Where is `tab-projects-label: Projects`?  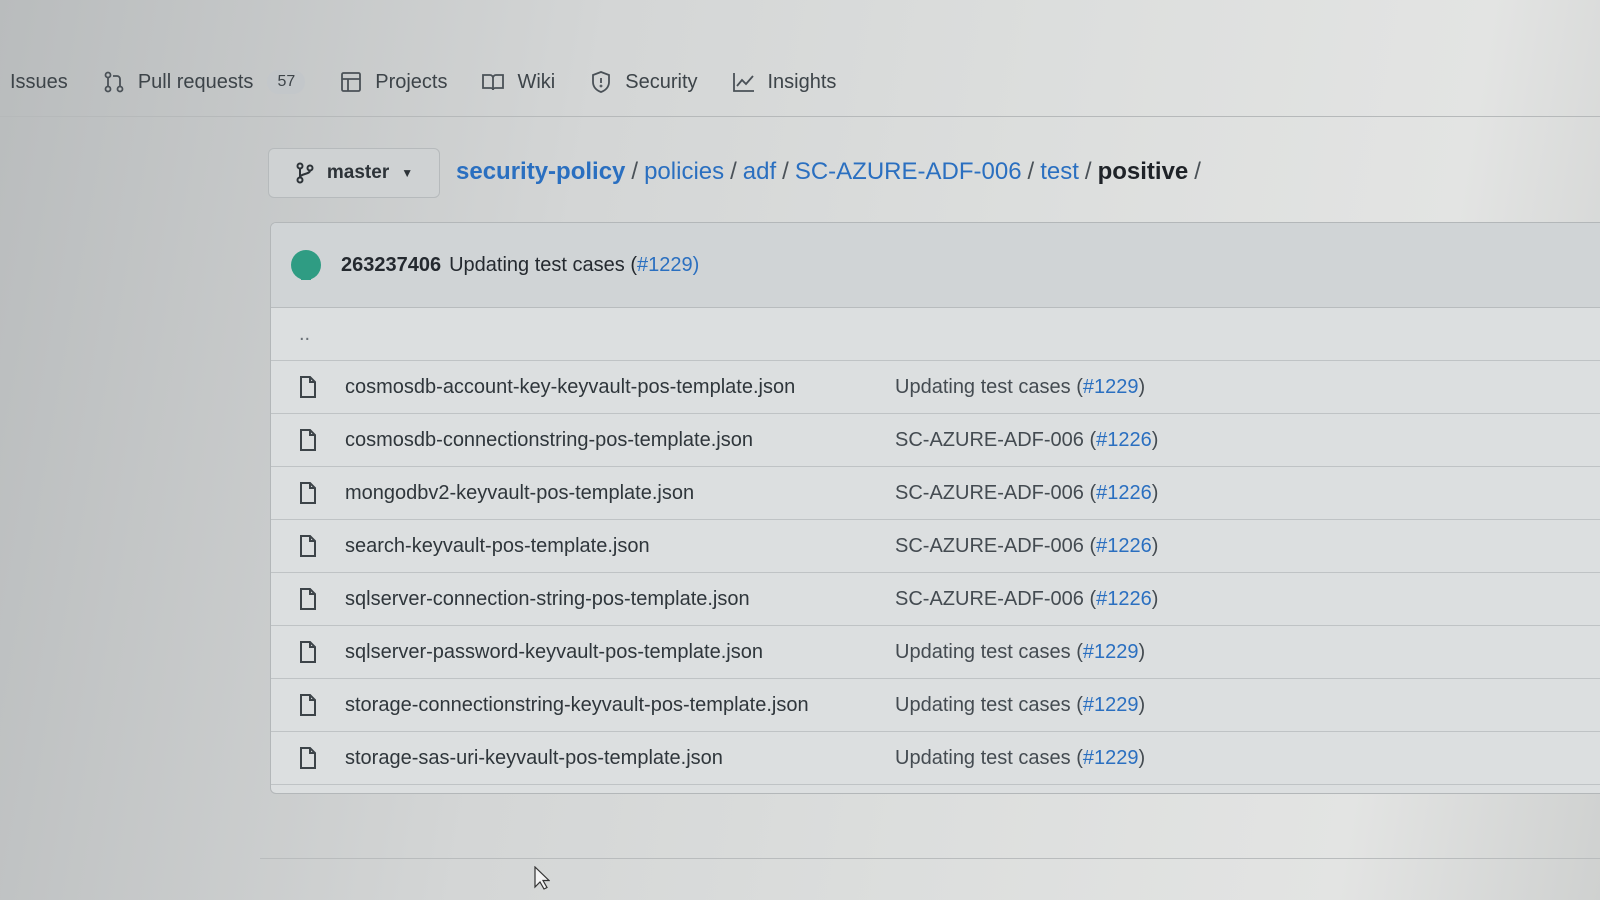
tab-projects-label: Projects is located at coordinates (411, 81).